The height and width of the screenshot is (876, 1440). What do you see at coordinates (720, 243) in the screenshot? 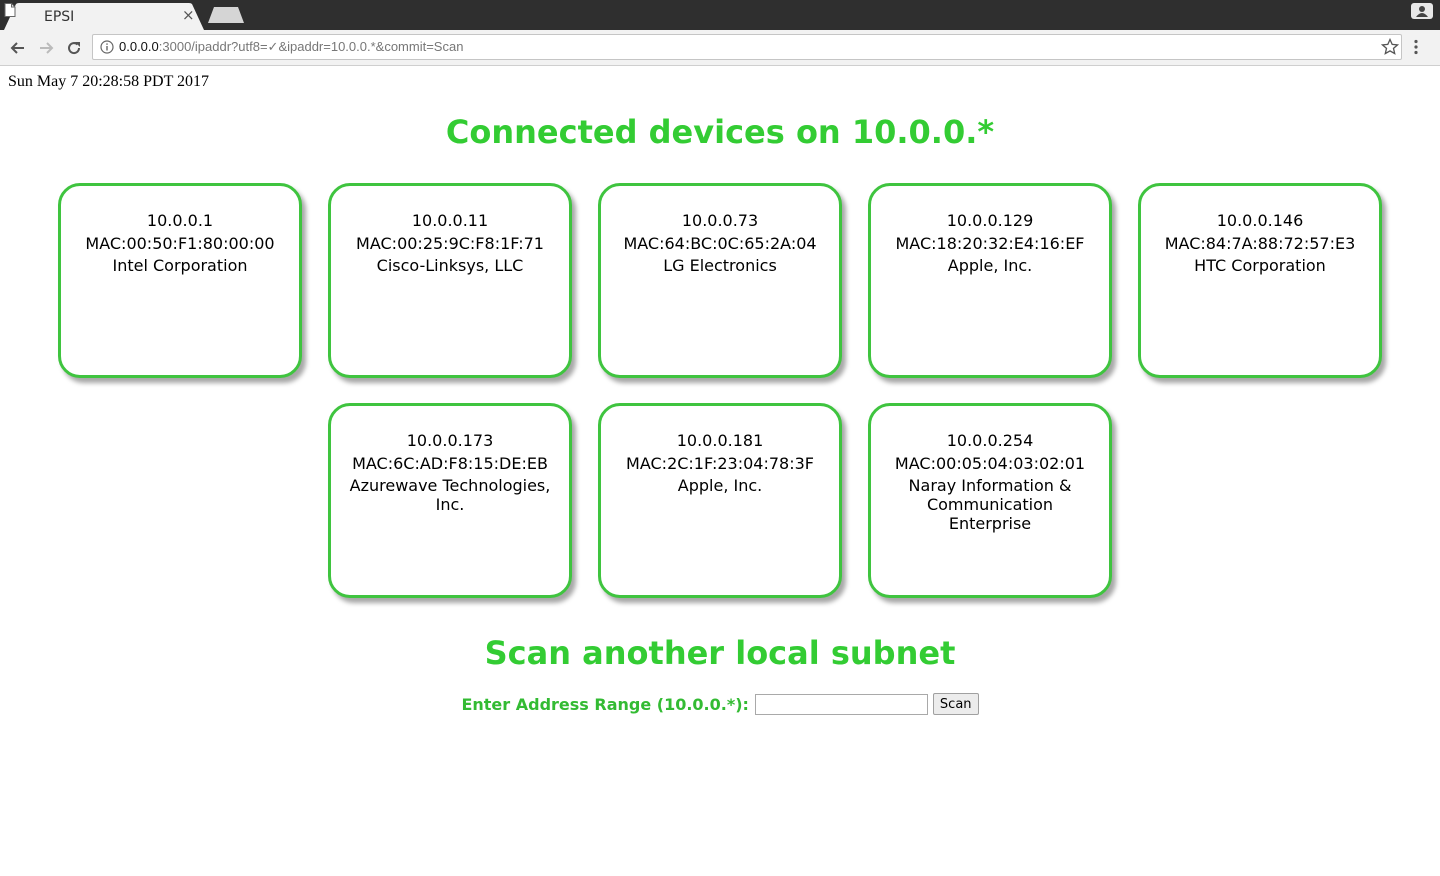
I see `device-mac: MAC:64:BC:0C:65:2A:04` at bounding box center [720, 243].